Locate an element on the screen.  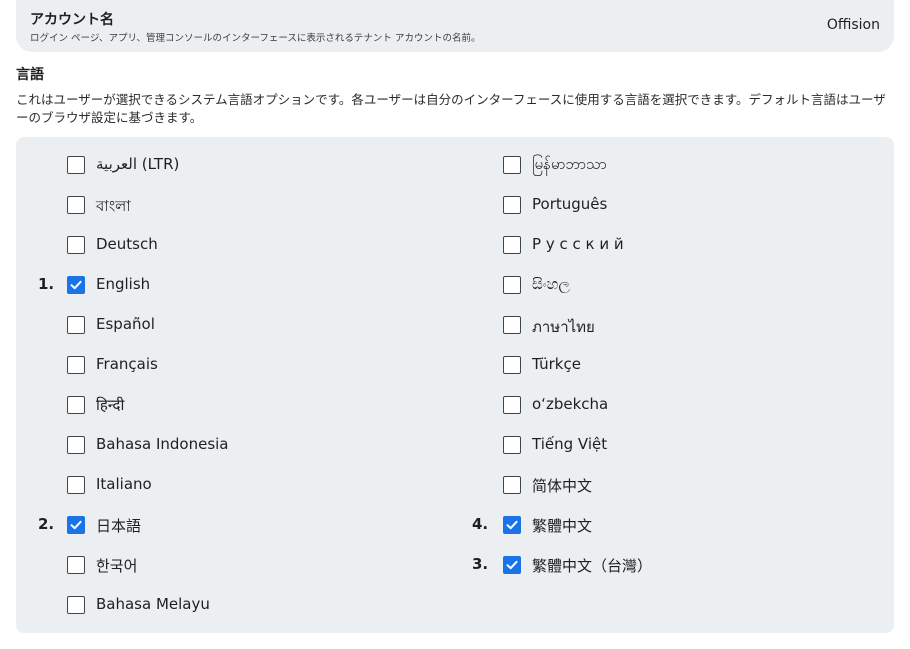
language-option-label: o‘zbekcha is located at coordinates (570, 404).